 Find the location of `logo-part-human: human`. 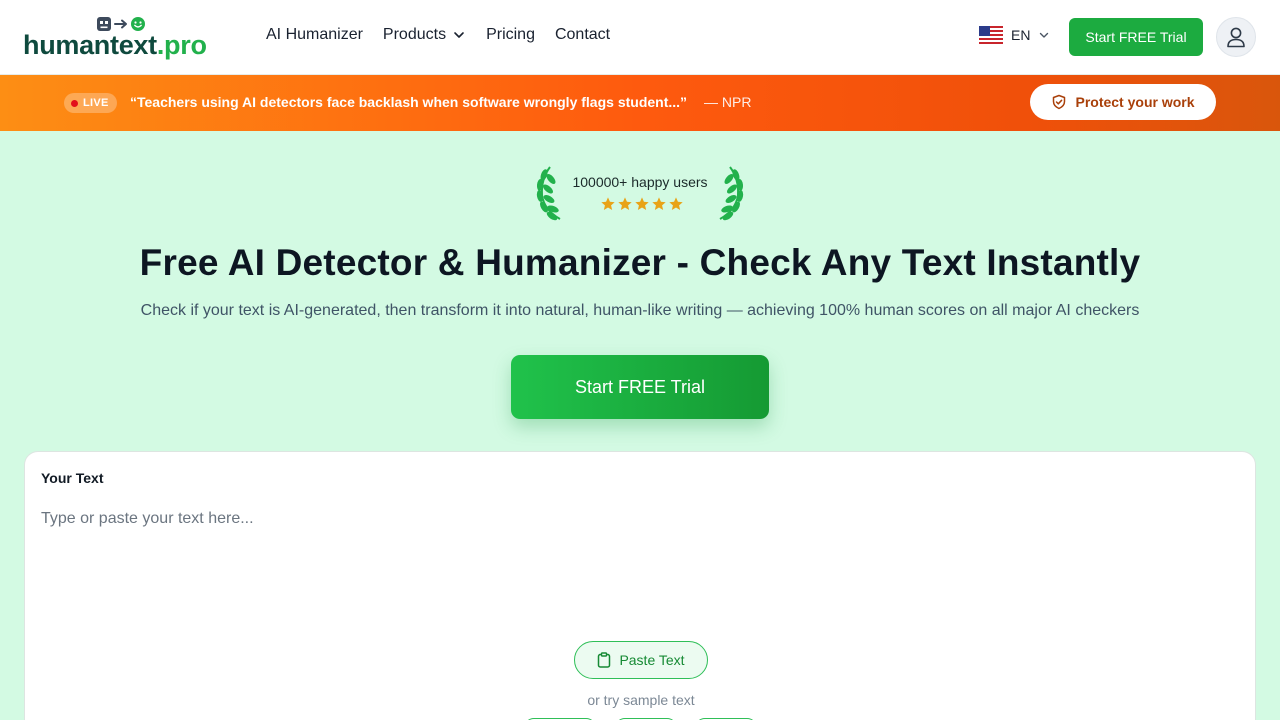

logo-part-human: human is located at coordinates (67, 45).